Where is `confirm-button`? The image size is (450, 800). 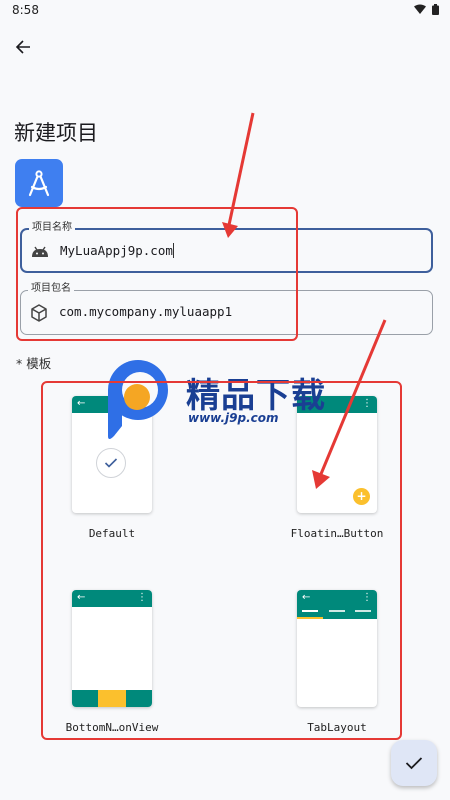
confirm-button is located at coordinates (414, 763).